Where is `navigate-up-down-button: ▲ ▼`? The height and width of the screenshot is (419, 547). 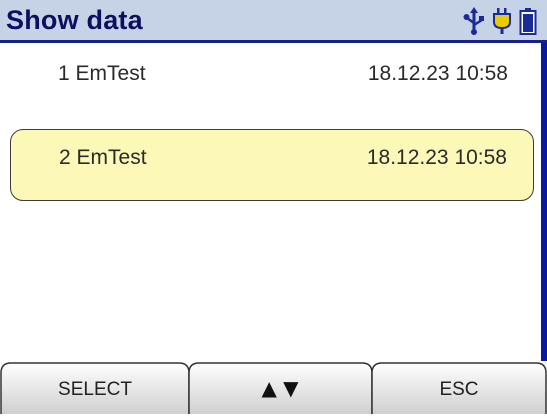 navigate-up-down-button: ▲ ▼ is located at coordinates (280, 388).